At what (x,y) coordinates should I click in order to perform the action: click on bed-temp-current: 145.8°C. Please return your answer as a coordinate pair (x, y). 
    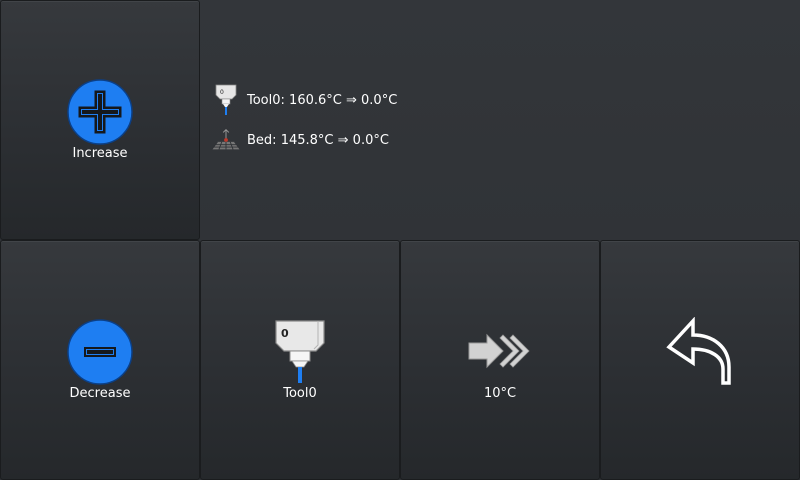
    Looking at the image, I should click on (307, 140).